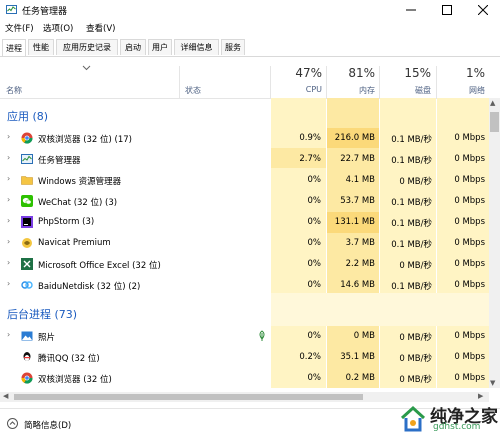 The width and height of the screenshot is (500, 439). What do you see at coordinates (244, 336) in the screenshot?
I see `table-row: › 照片 0% 0 MB 0 MB/秒 0 Mbps` at bounding box center [244, 336].